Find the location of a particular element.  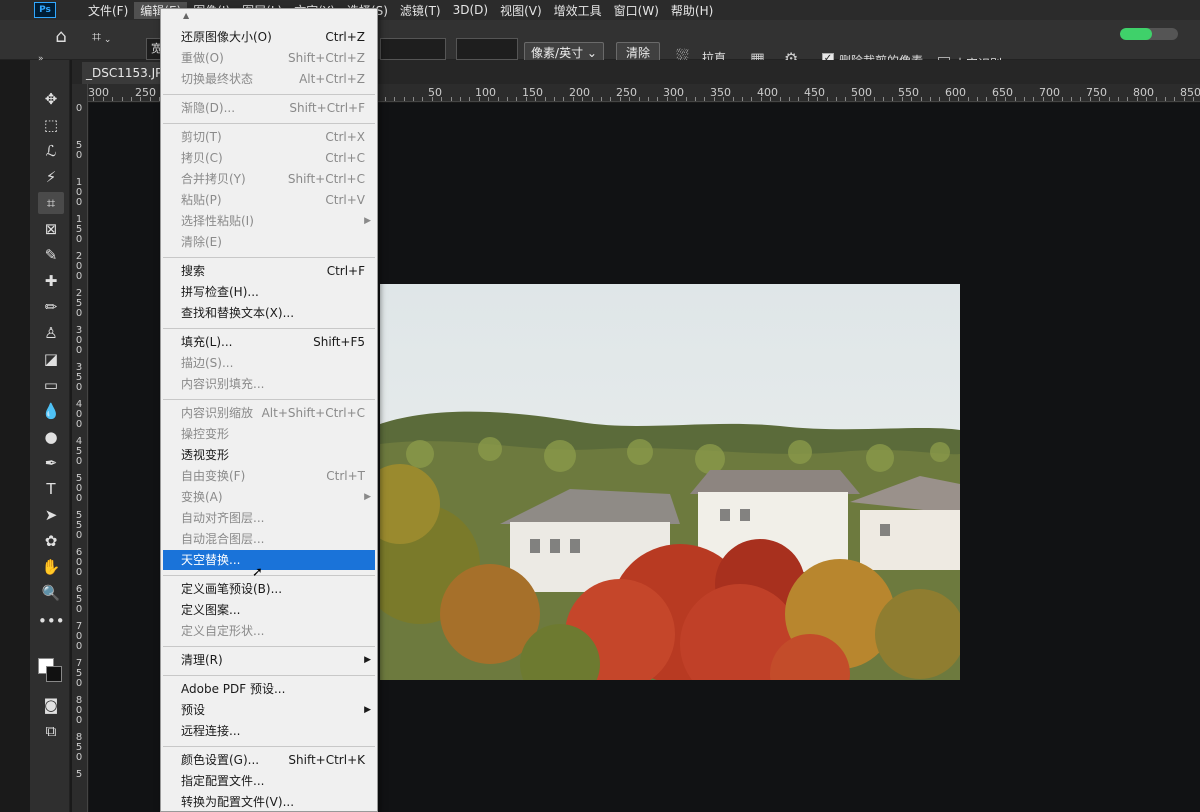

clone-stamp-icon: ♙ is located at coordinates (51, 333).